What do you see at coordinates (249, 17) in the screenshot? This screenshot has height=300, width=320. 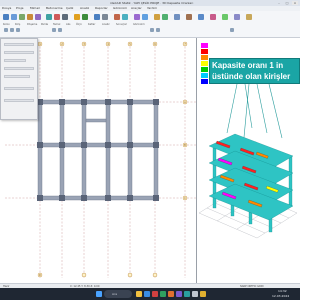 I see `orbit-icon` at bounding box center [249, 17].